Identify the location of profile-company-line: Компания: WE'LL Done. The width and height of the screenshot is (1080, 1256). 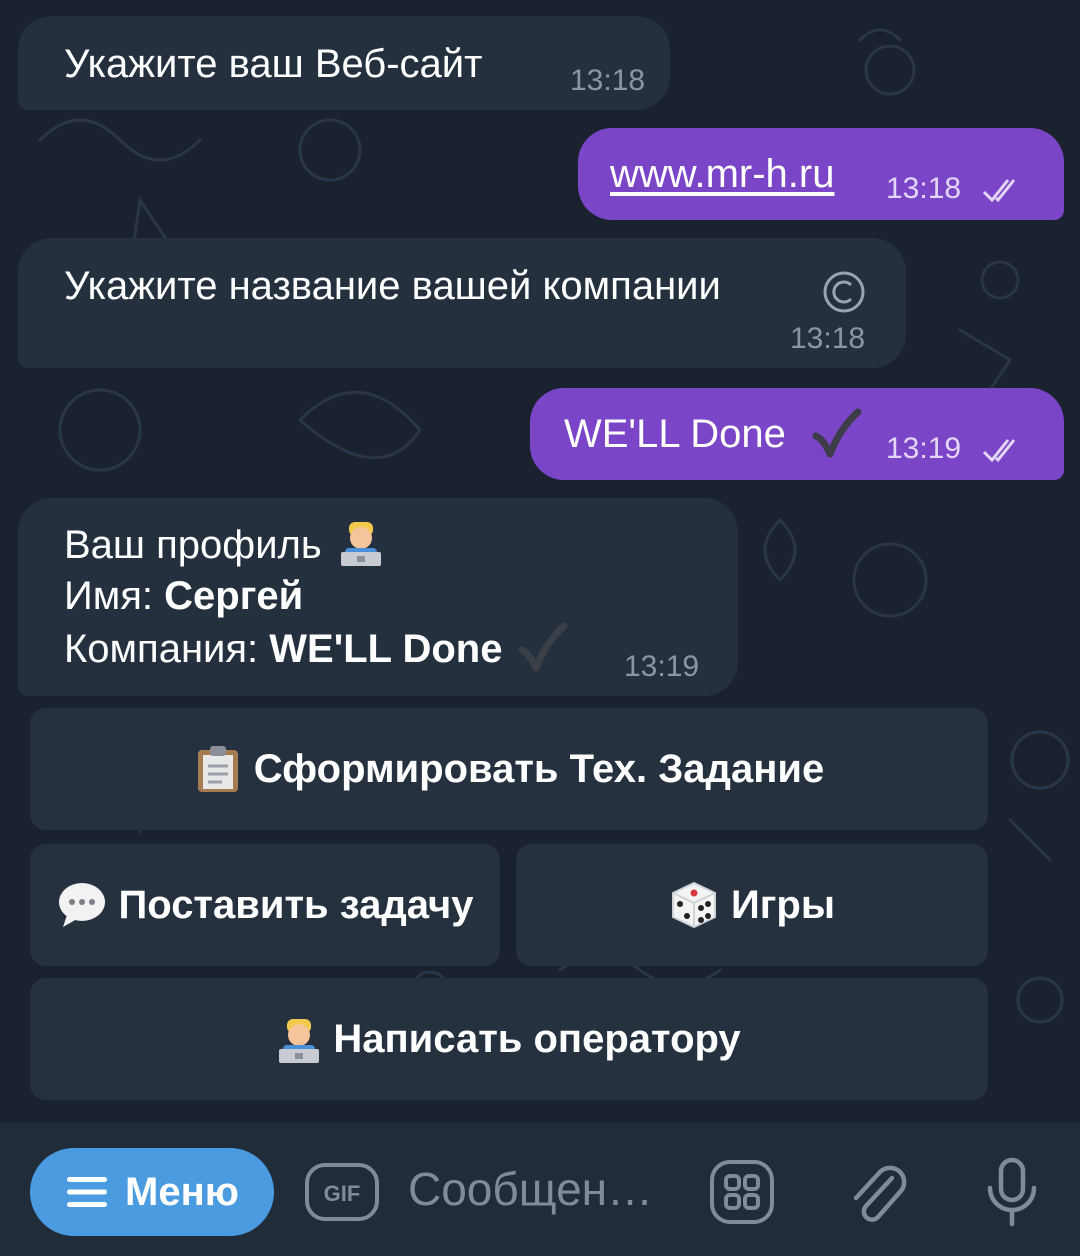
(316, 648).